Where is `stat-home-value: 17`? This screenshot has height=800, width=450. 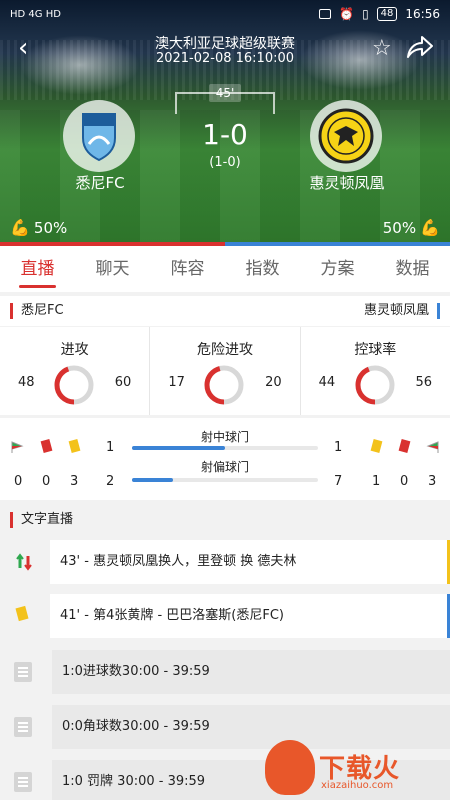 stat-home-value: 17 is located at coordinates (176, 382).